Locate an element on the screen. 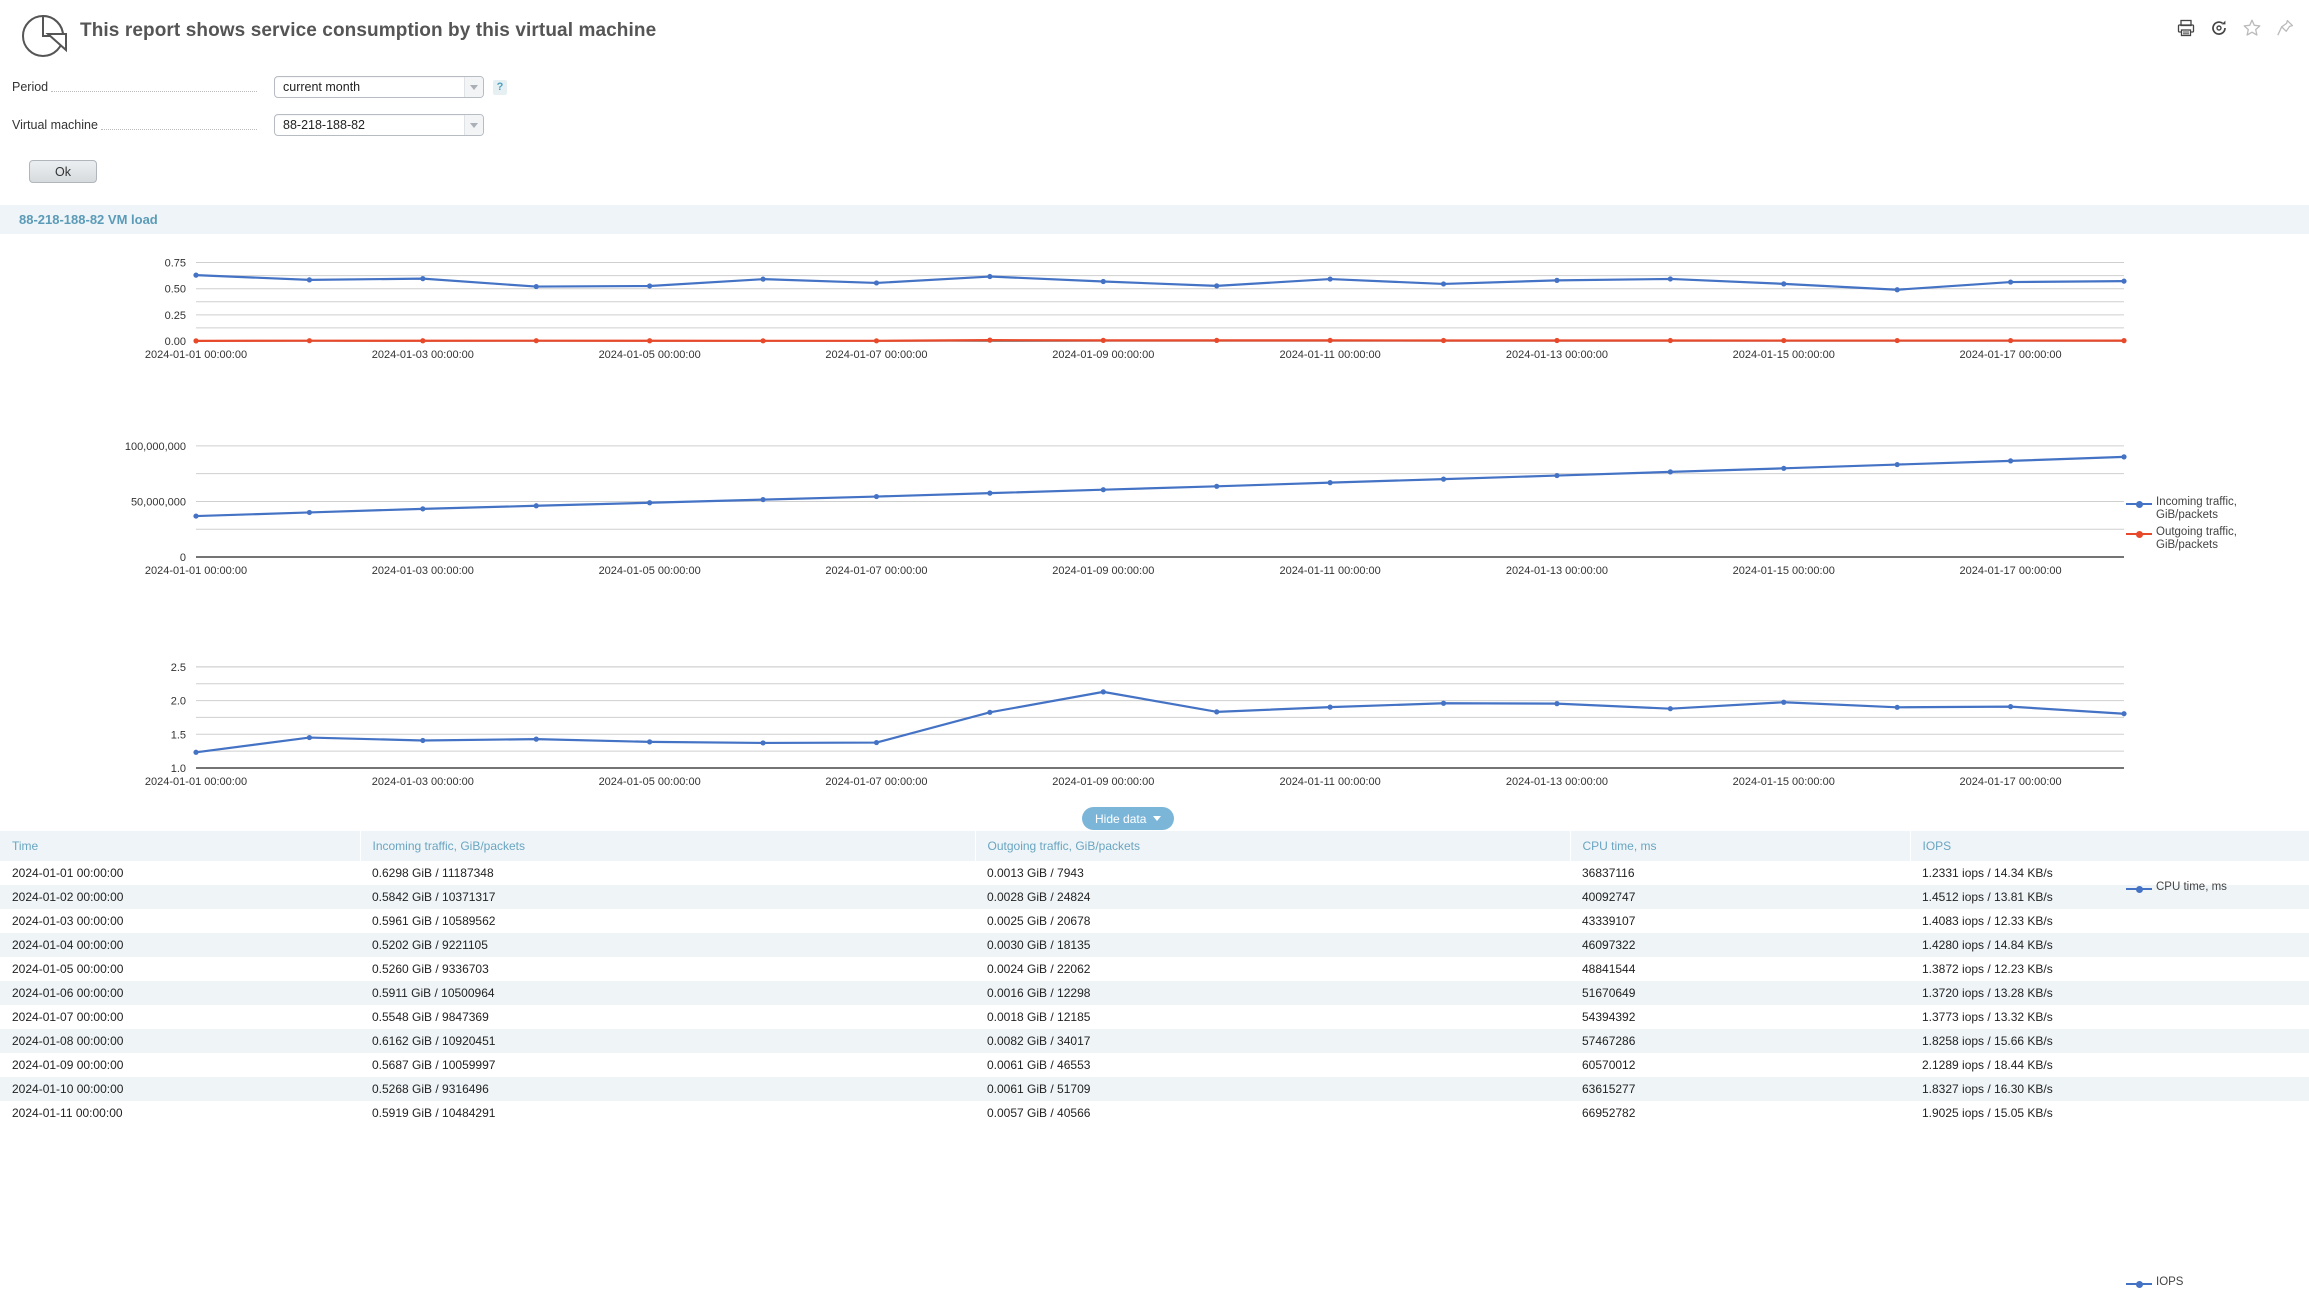 This screenshot has height=1294, width=2309. svg-text: 2024-01-15 00:00:00 is located at coordinates (1784, 355).